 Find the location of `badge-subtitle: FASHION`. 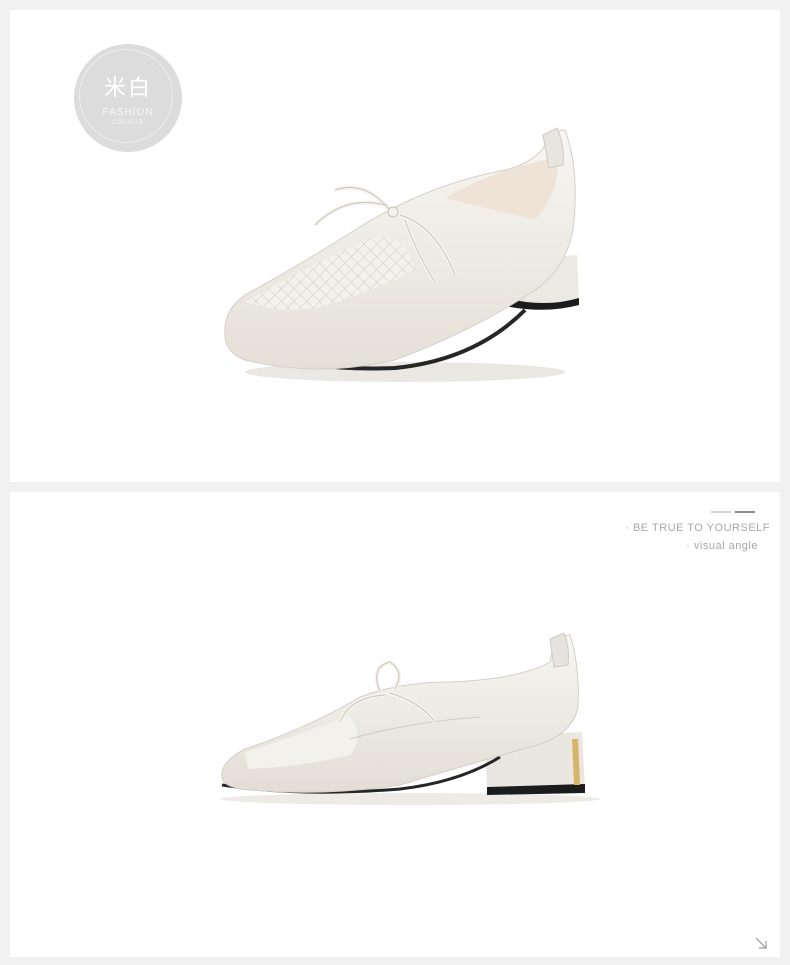

badge-subtitle: FASHION is located at coordinates (128, 112).